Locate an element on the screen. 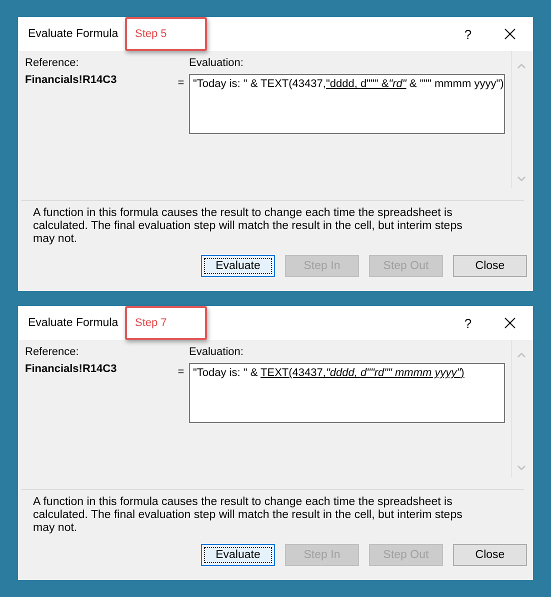 This screenshot has width=551, height=597. step-callout: Step 7 is located at coordinates (166, 323).